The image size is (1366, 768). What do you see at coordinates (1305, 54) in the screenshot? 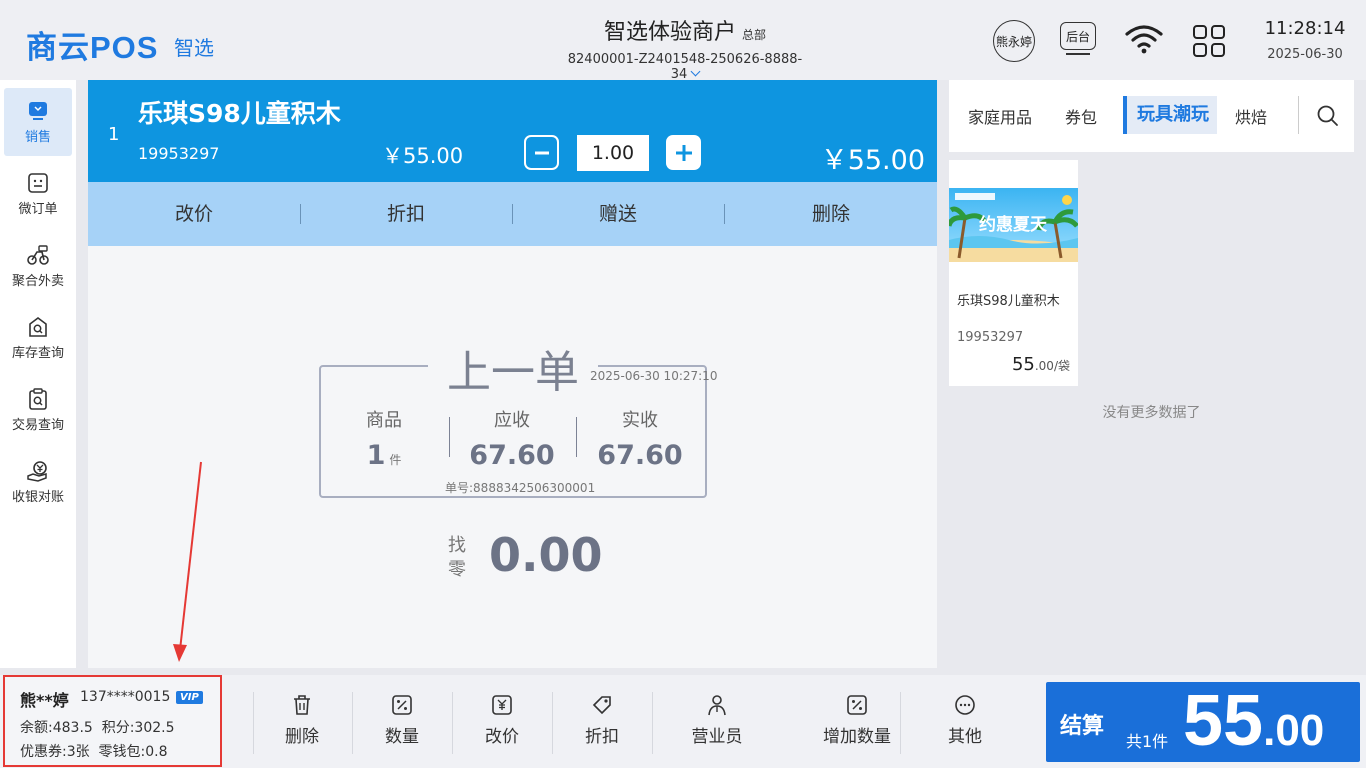
I see `clock-date: 2025-06-30` at bounding box center [1305, 54].